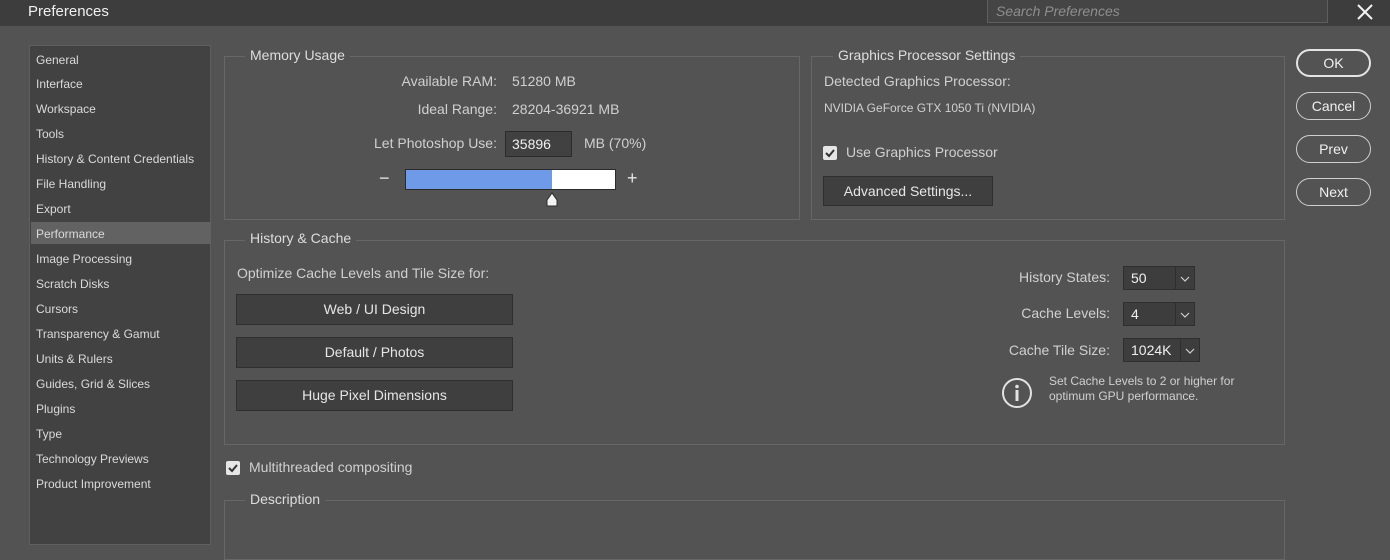 This screenshot has width=1390, height=560. What do you see at coordinates (301, 238) in the screenshot?
I see `history-cache-title: History & Cache` at bounding box center [301, 238].